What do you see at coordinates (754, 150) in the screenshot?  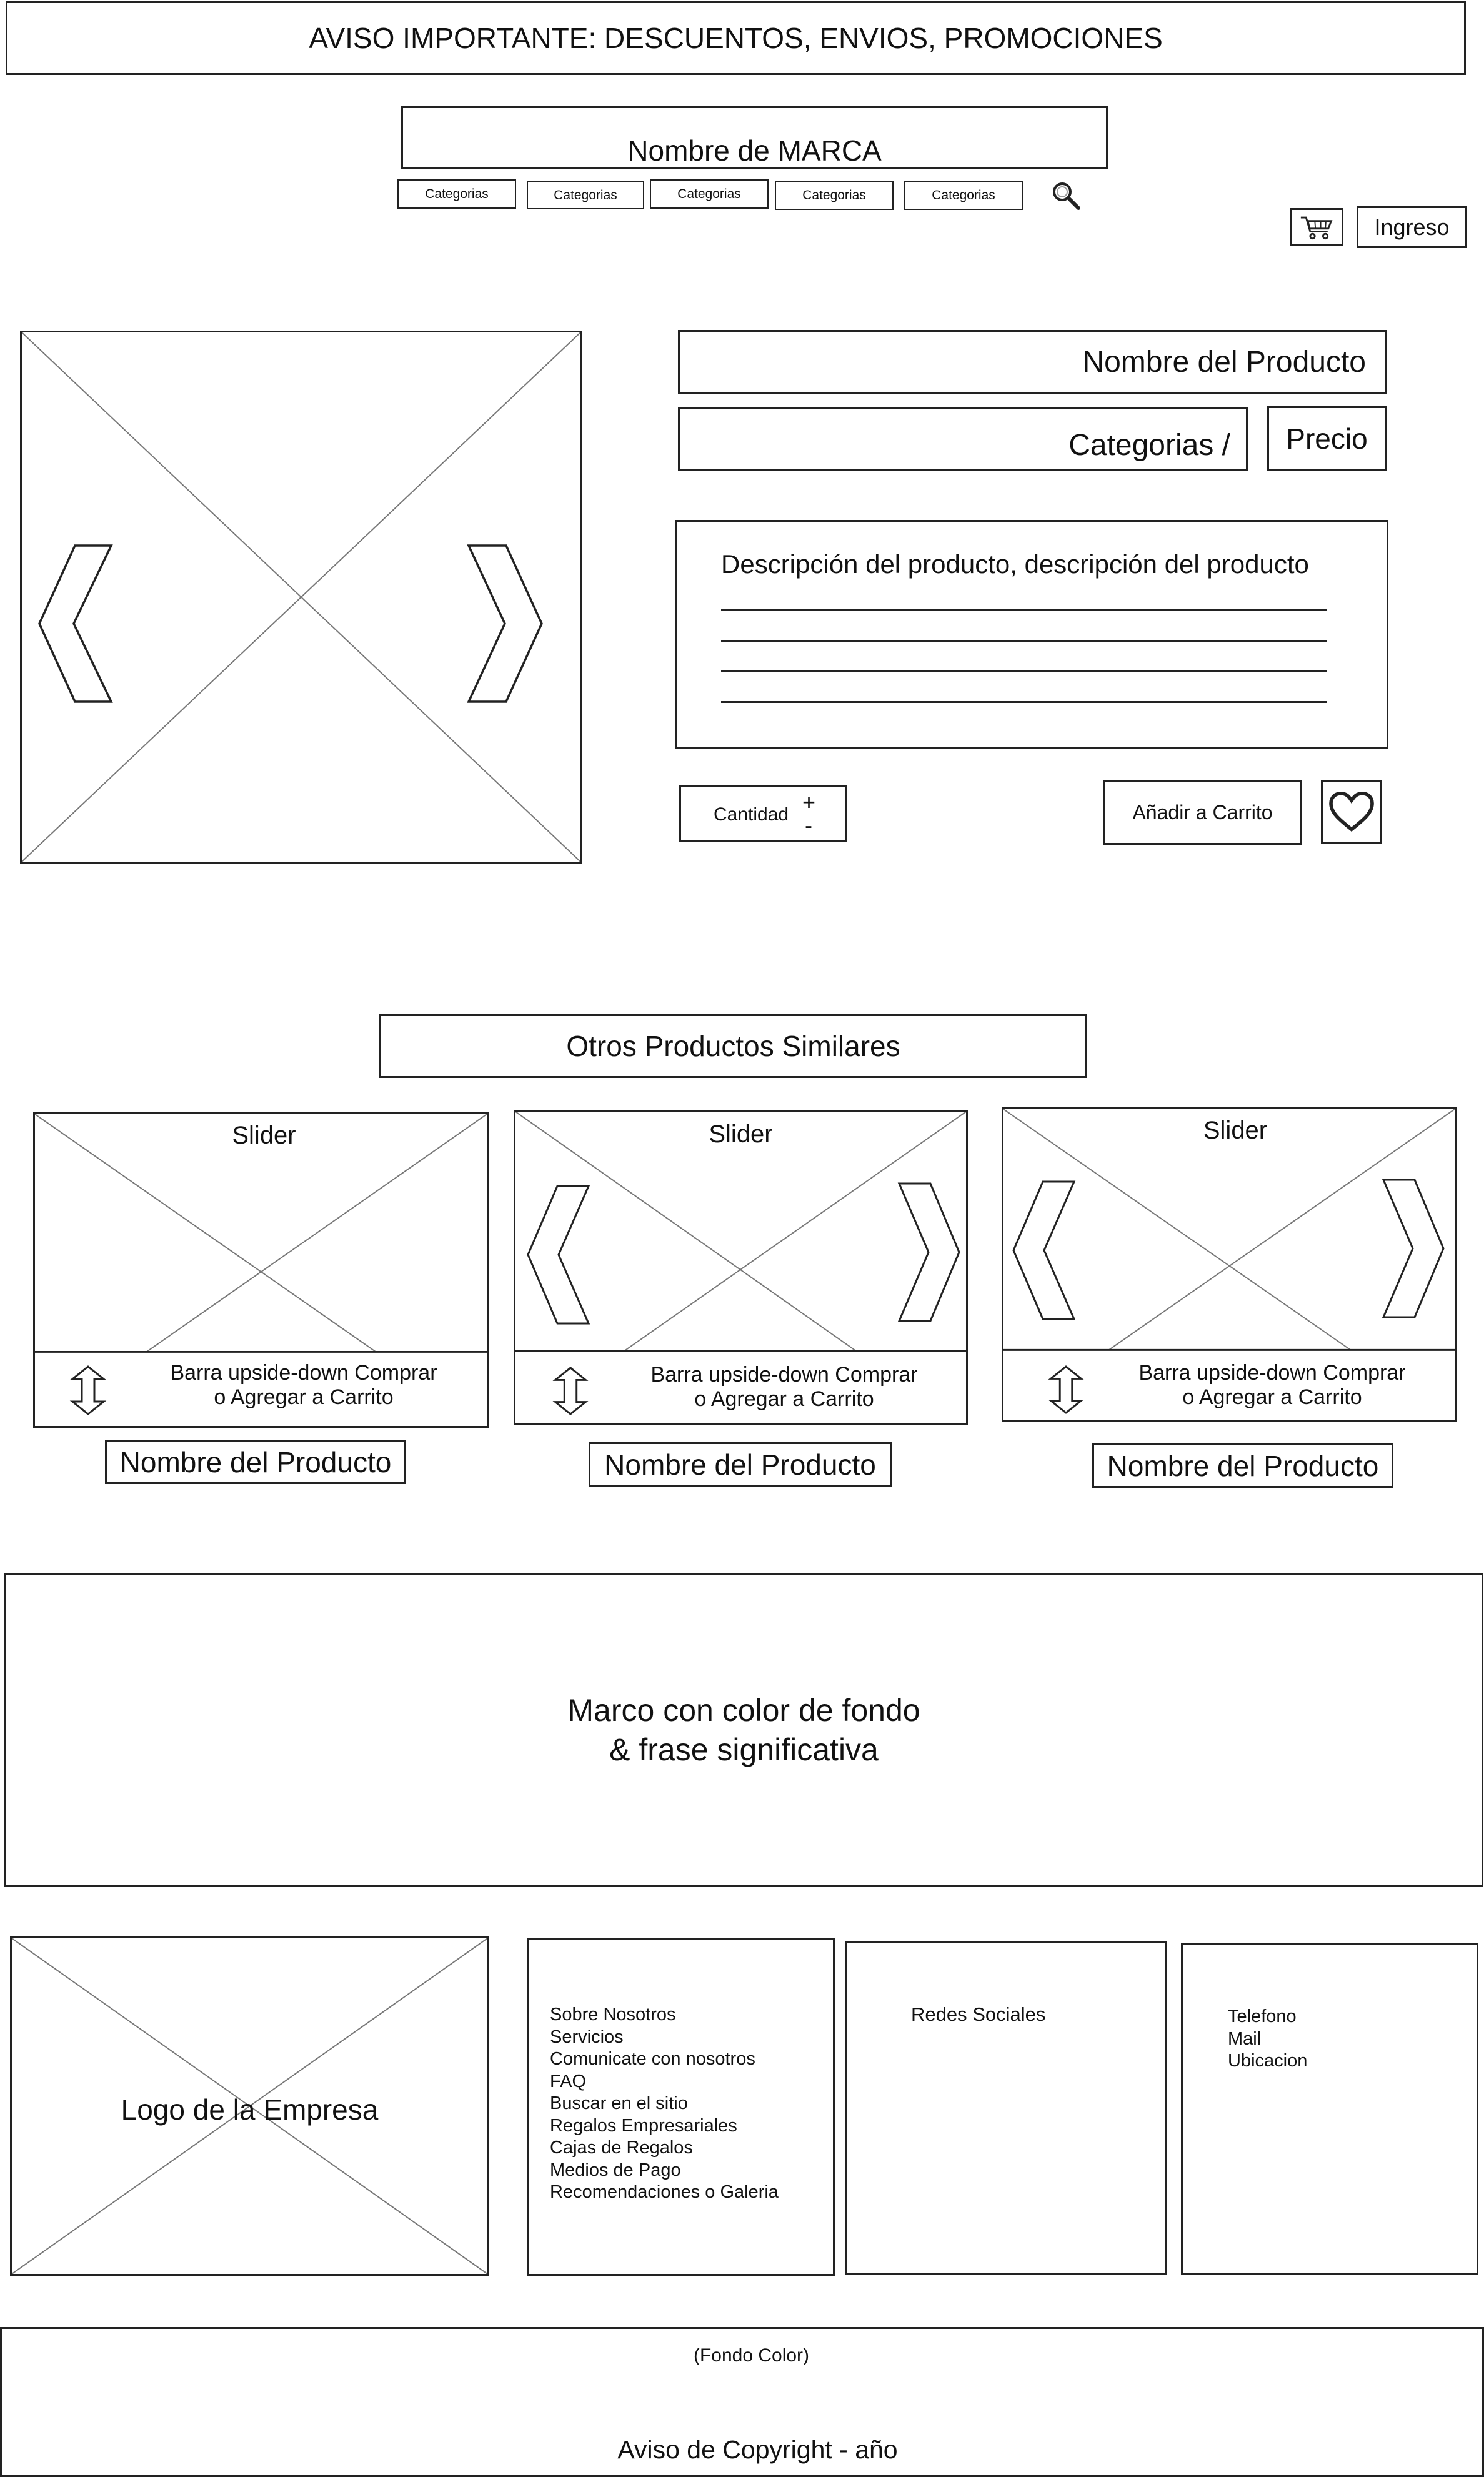 I see `brand-name: Nombre de MARCA` at bounding box center [754, 150].